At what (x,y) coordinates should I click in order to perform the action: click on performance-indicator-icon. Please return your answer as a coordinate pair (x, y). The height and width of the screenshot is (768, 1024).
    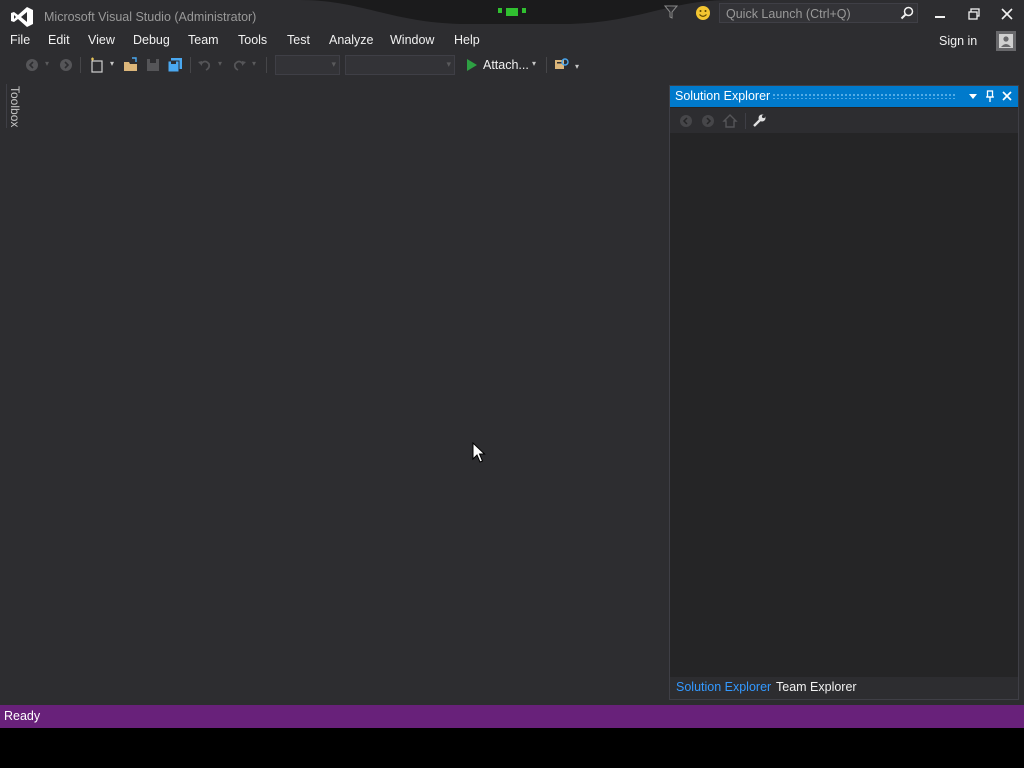
    Looking at the image, I should click on (512, 12).